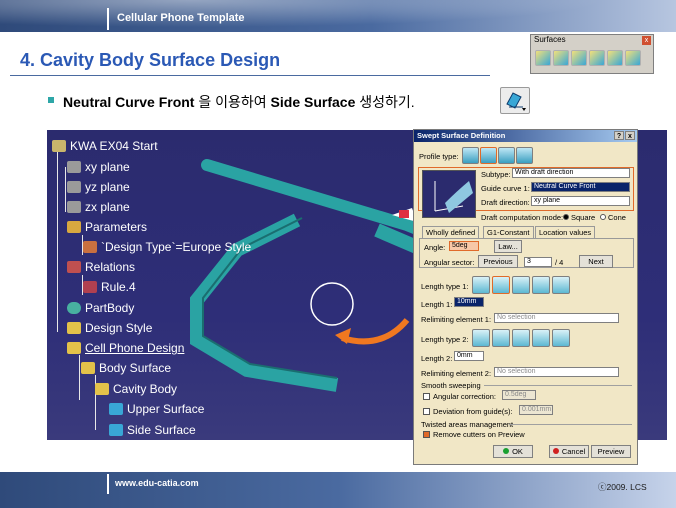 This screenshot has height=508, width=676. What do you see at coordinates (630, 135) in the screenshot?
I see `close-button: x` at bounding box center [630, 135].